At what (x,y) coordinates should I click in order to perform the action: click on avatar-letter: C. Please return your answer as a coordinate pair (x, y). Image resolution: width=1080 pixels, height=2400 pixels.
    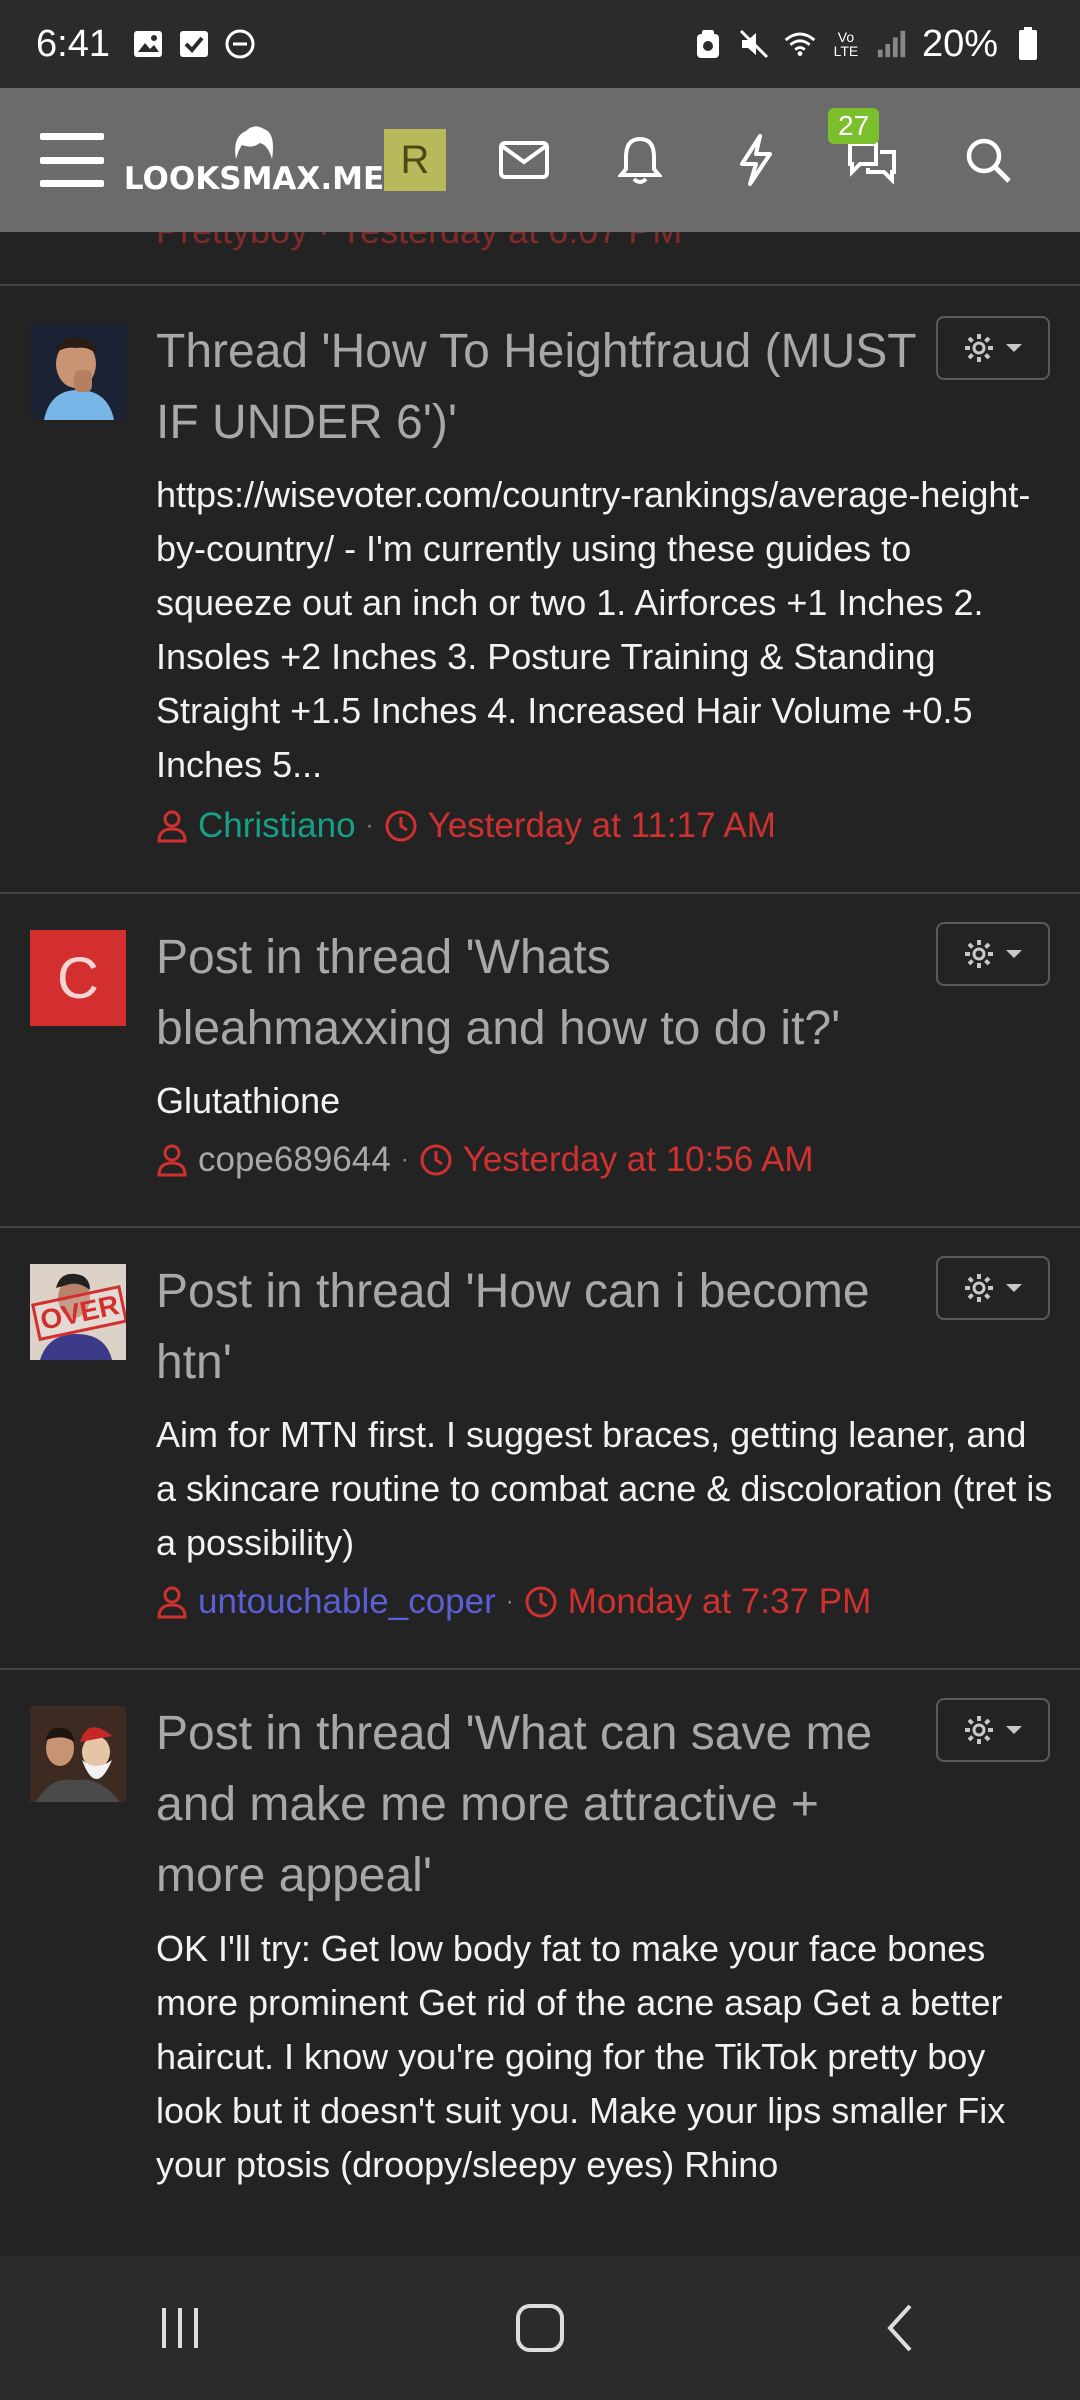
    Looking at the image, I should click on (78, 978).